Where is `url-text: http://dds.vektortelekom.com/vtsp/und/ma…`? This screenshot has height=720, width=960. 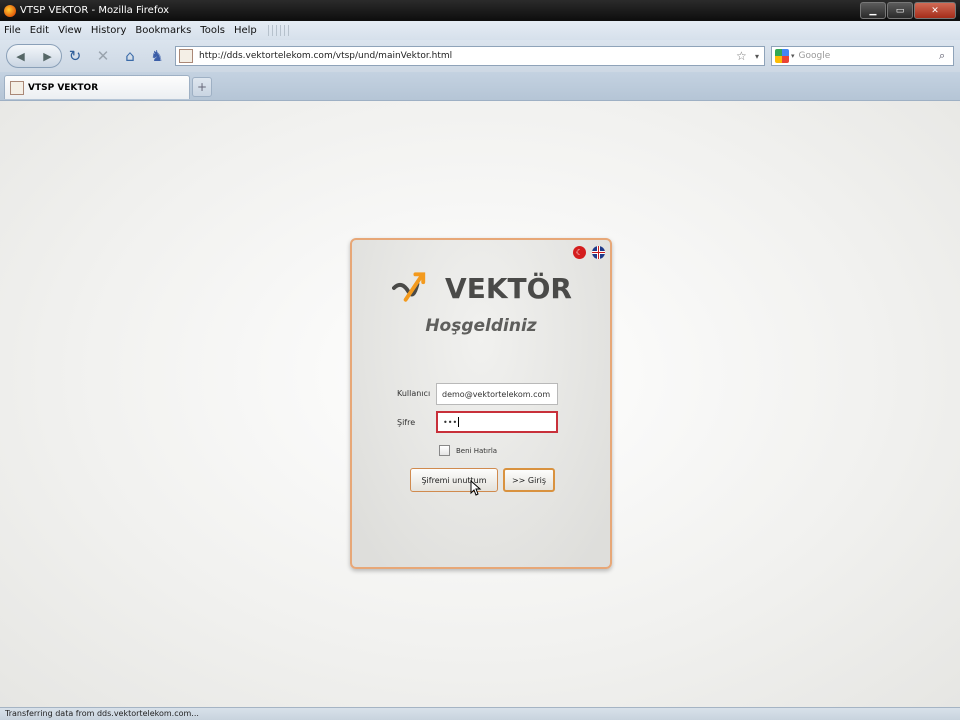 url-text: http://dds.vektortelekom.com/vtsp/und/ma… is located at coordinates (467, 56).